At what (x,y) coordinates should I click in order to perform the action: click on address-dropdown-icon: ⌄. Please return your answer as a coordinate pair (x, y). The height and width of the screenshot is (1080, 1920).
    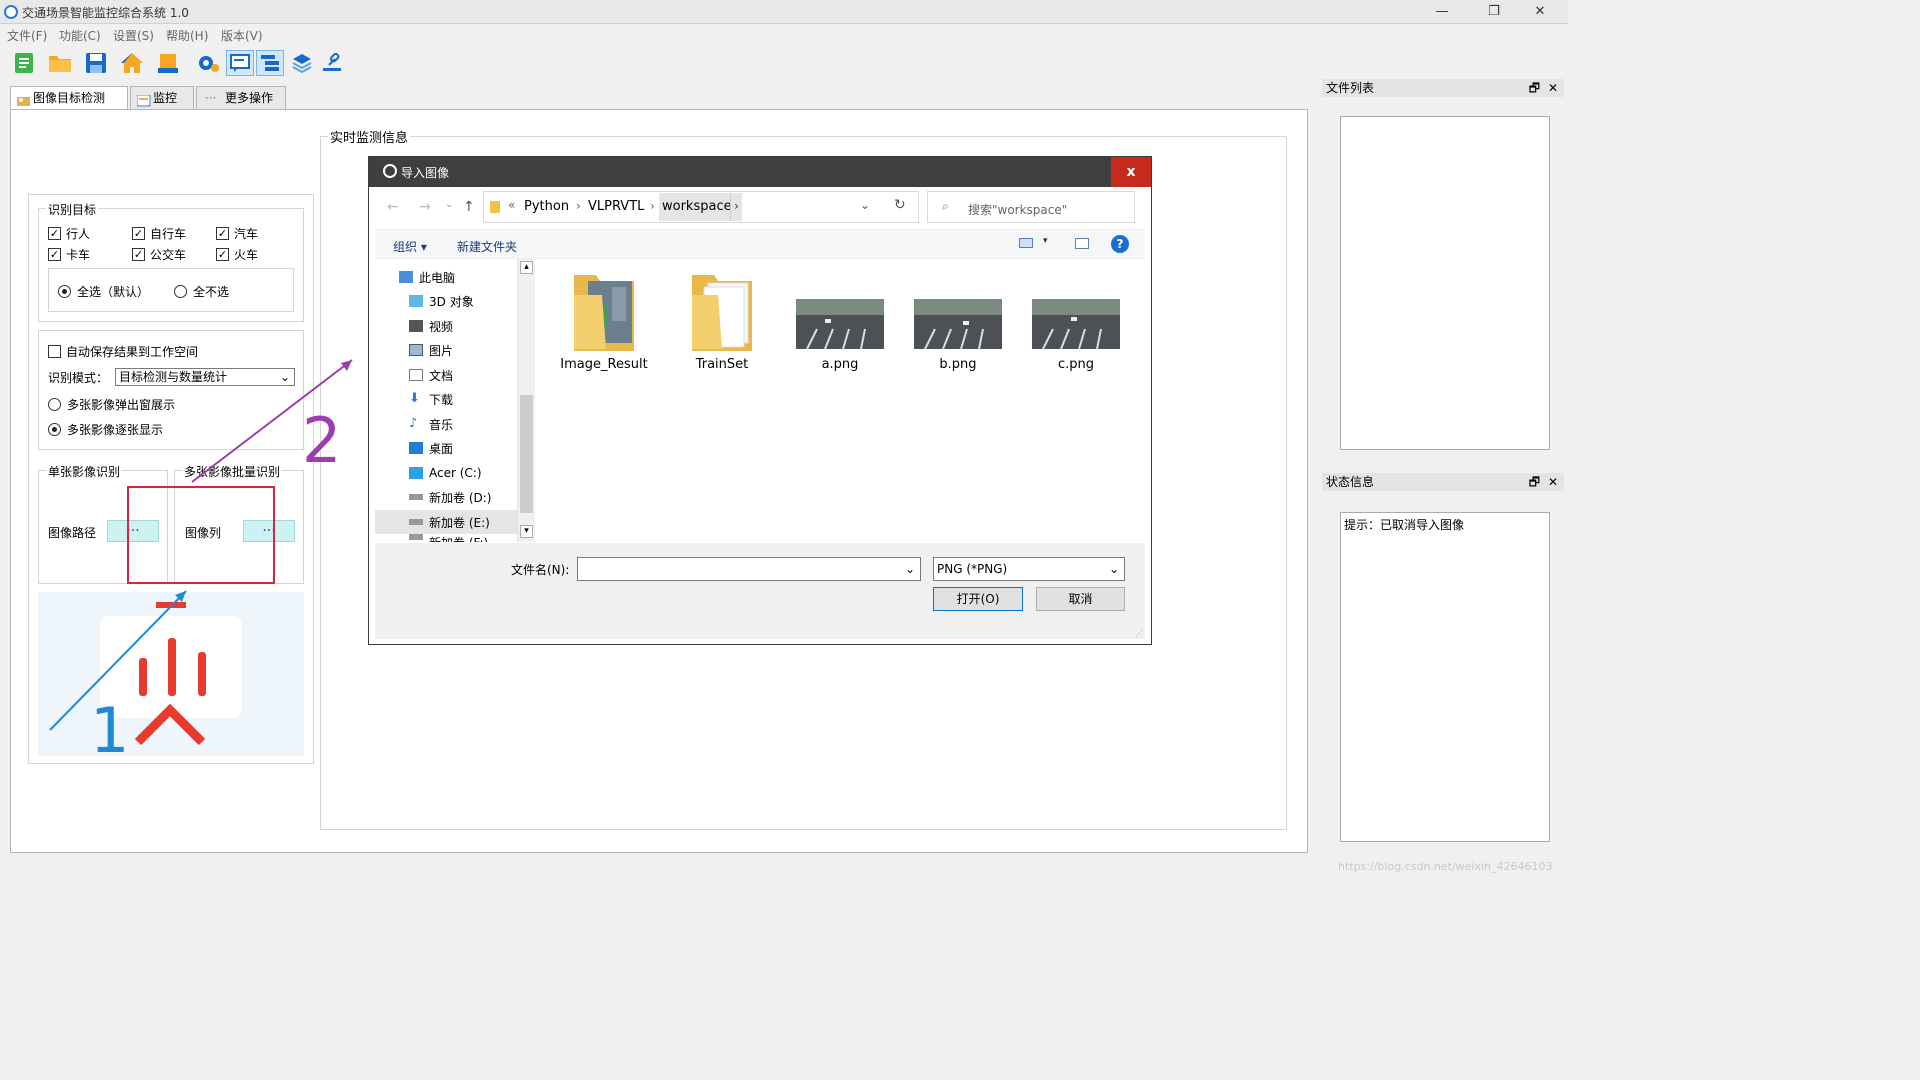
    Looking at the image, I should click on (865, 205).